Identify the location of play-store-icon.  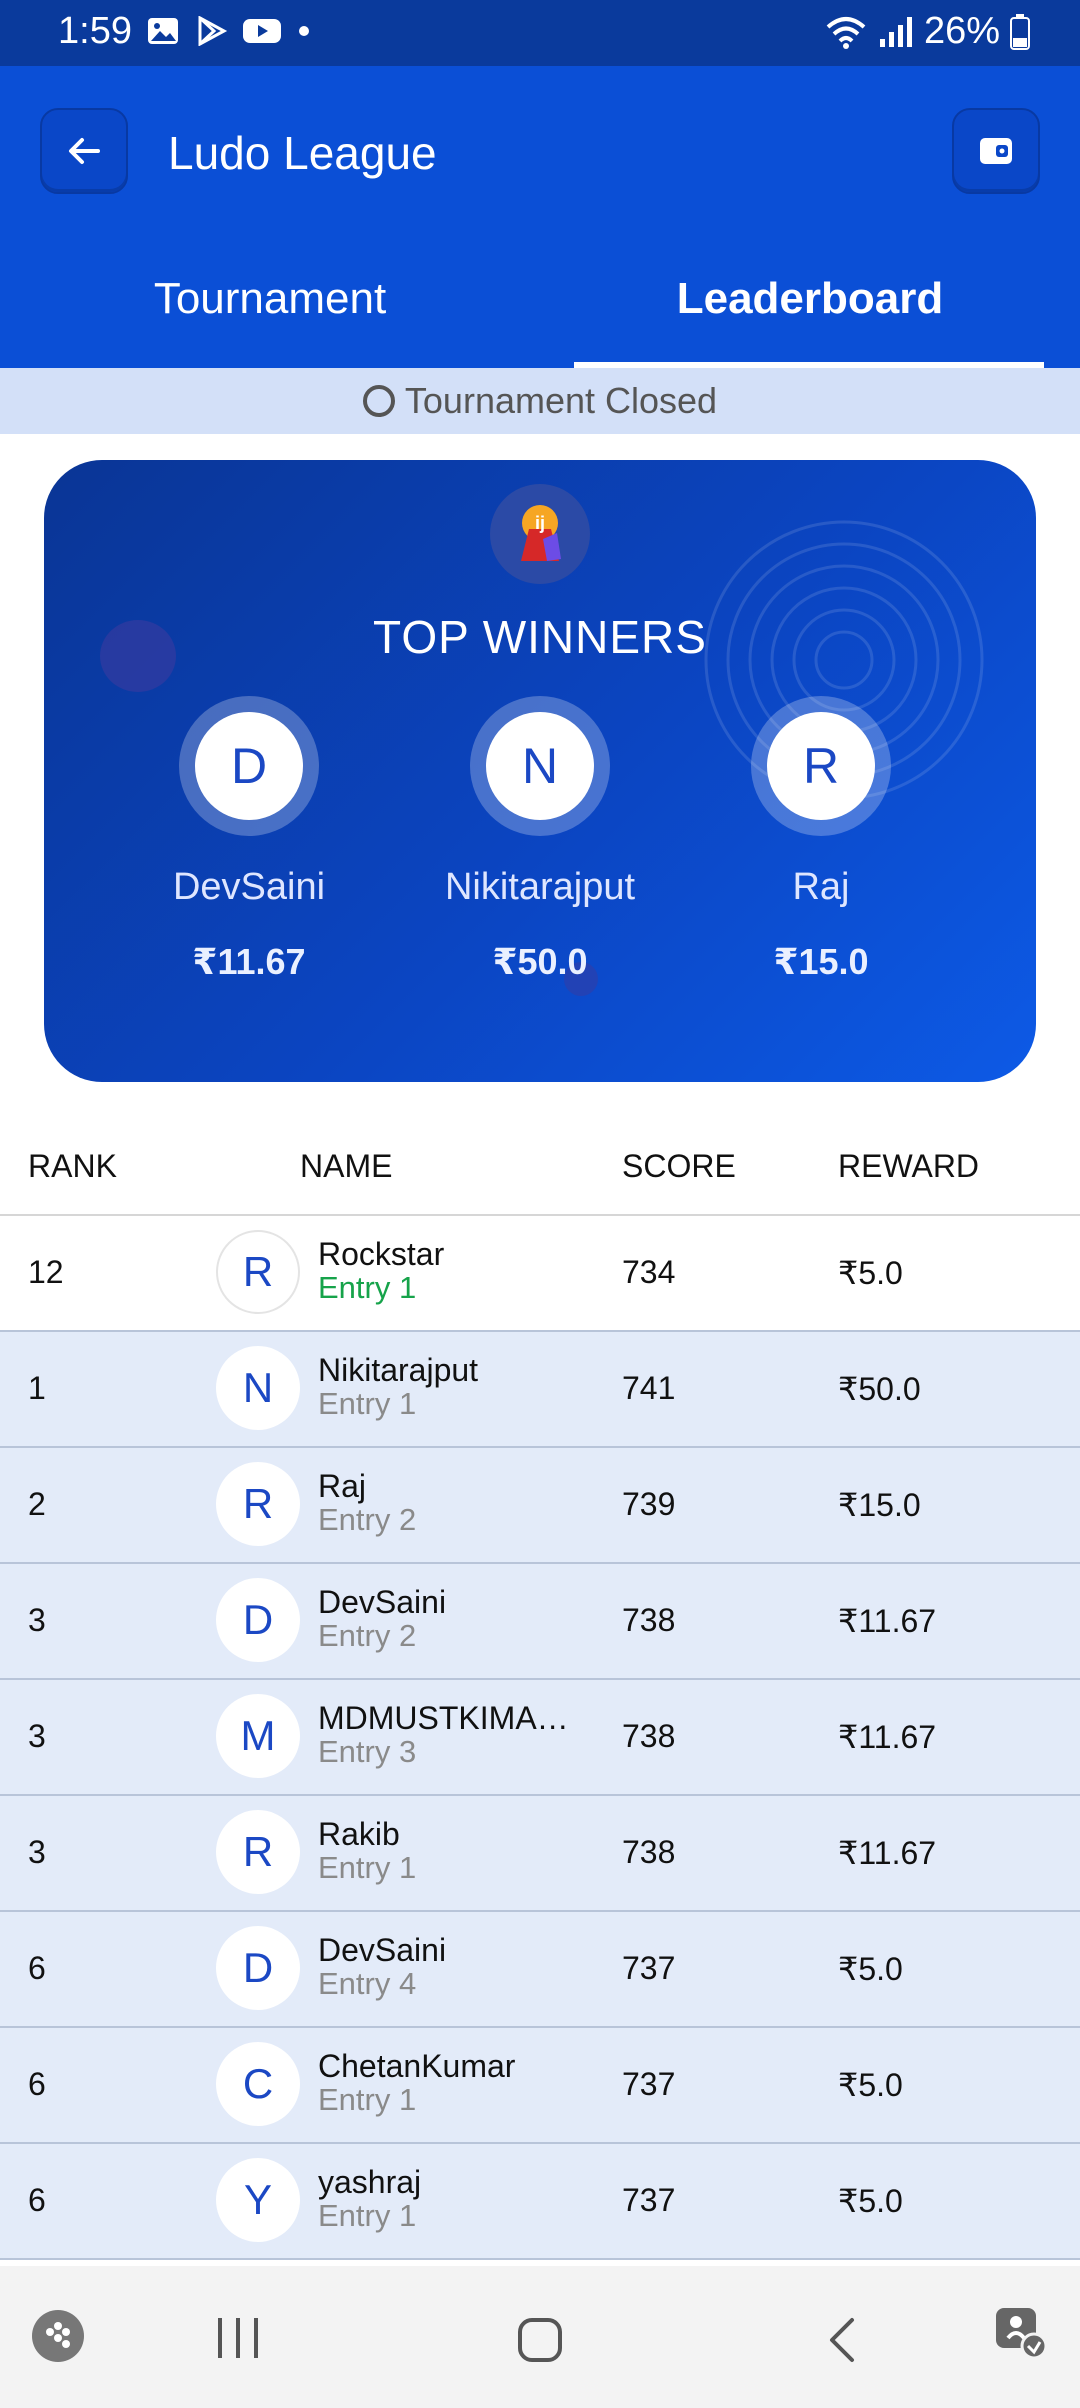
(213, 31).